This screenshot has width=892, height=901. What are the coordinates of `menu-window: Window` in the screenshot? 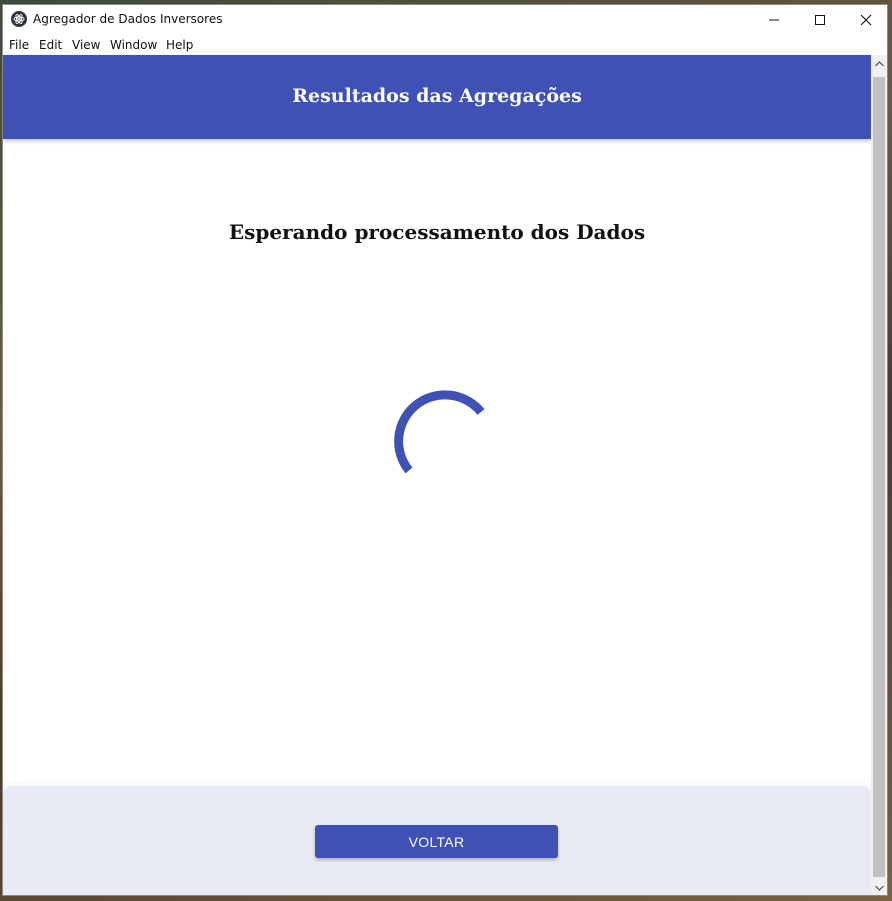 It's located at (133, 45).